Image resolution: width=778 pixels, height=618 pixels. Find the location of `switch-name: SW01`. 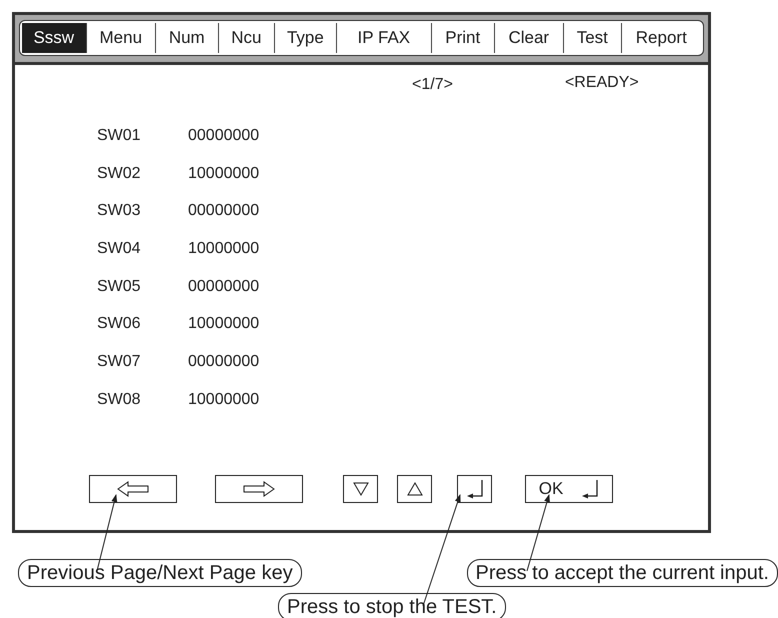

switch-name: SW01 is located at coordinates (119, 135).